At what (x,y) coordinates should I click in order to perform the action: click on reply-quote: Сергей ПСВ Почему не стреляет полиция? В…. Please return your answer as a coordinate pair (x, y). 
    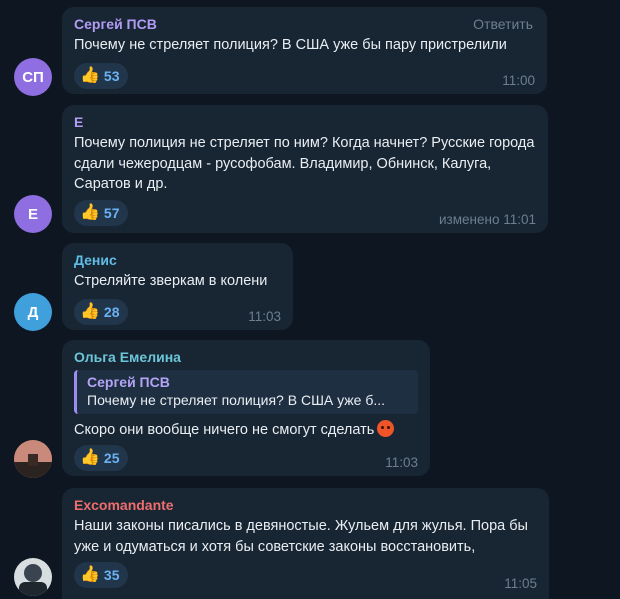
    Looking at the image, I should click on (246, 392).